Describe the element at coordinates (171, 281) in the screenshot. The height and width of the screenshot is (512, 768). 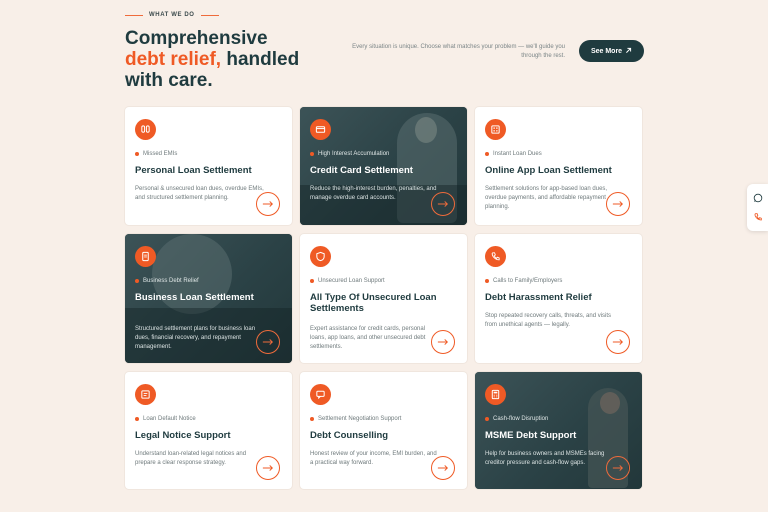
I see `tag-label: Business Debt Relief` at that location.